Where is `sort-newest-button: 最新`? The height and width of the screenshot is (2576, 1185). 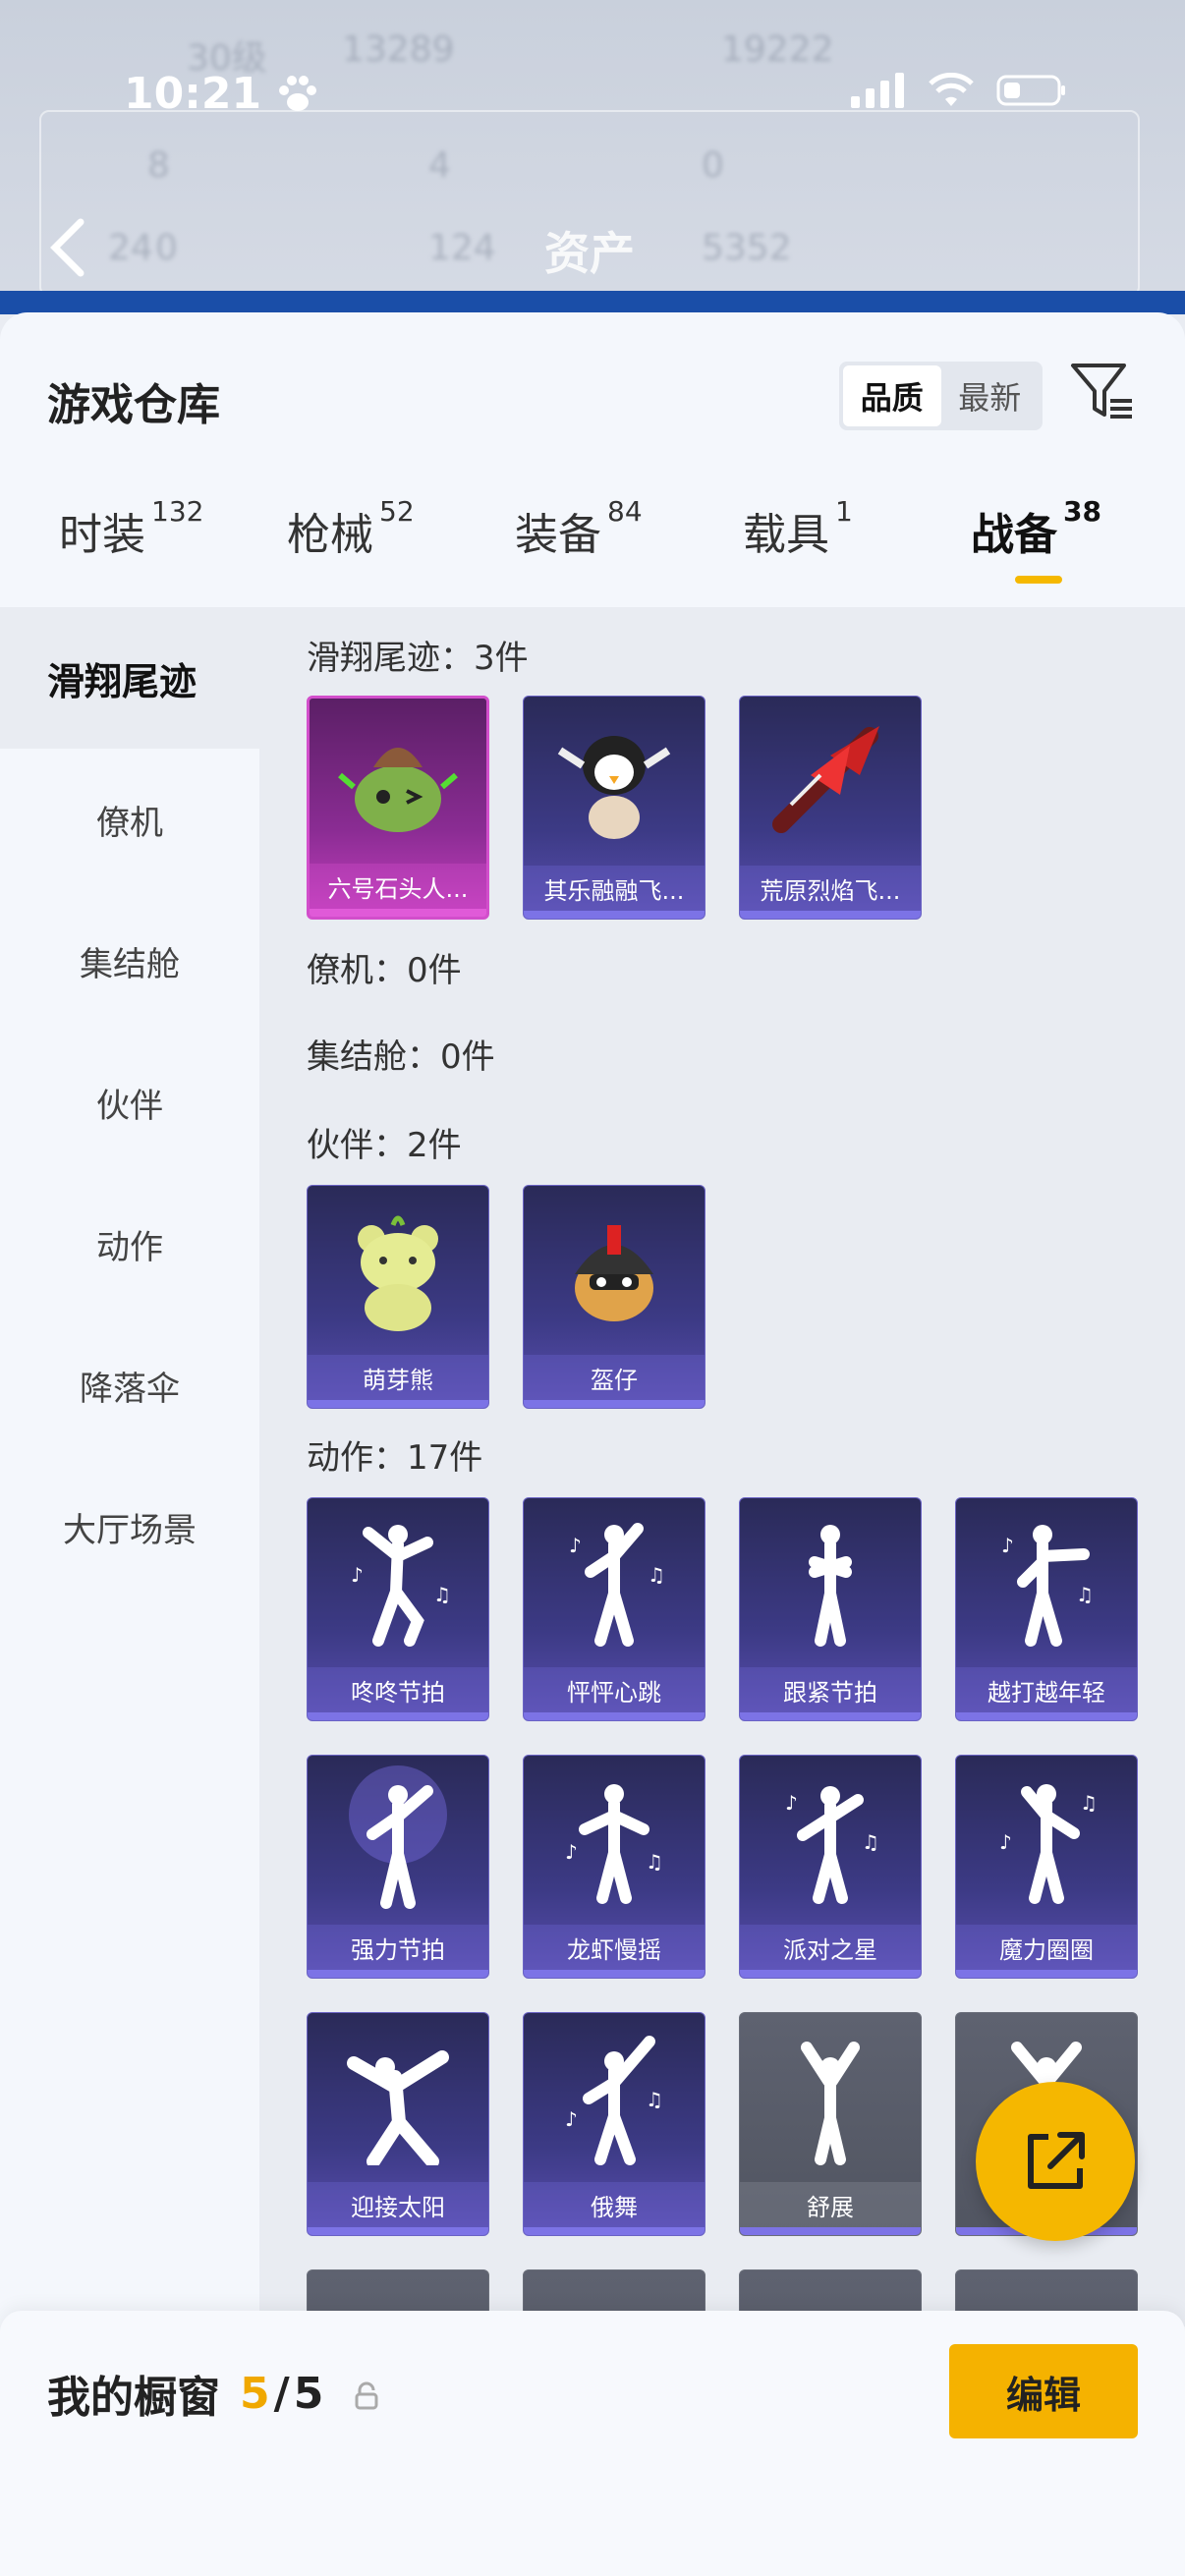 sort-newest-button: 最新 is located at coordinates (991, 395).